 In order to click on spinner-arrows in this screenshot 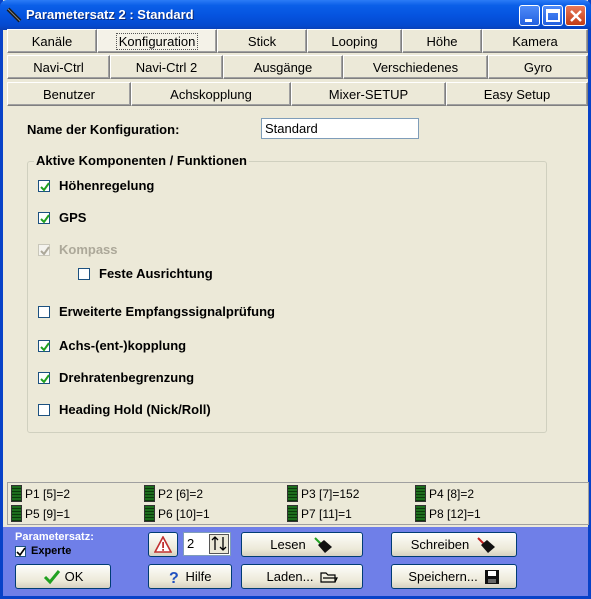, I will do `click(219, 544)`.